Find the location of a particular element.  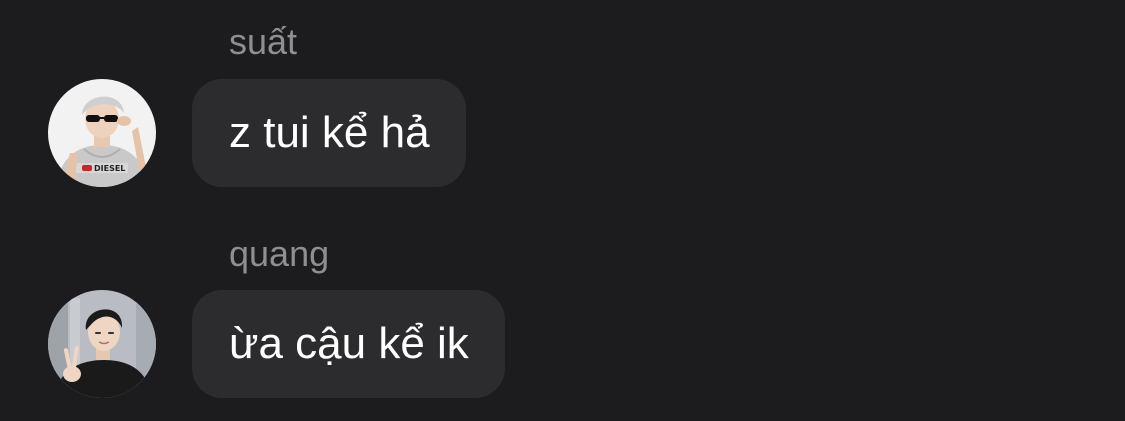

person-peace-sign-avatar-icon is located at coordinates (102, 344).